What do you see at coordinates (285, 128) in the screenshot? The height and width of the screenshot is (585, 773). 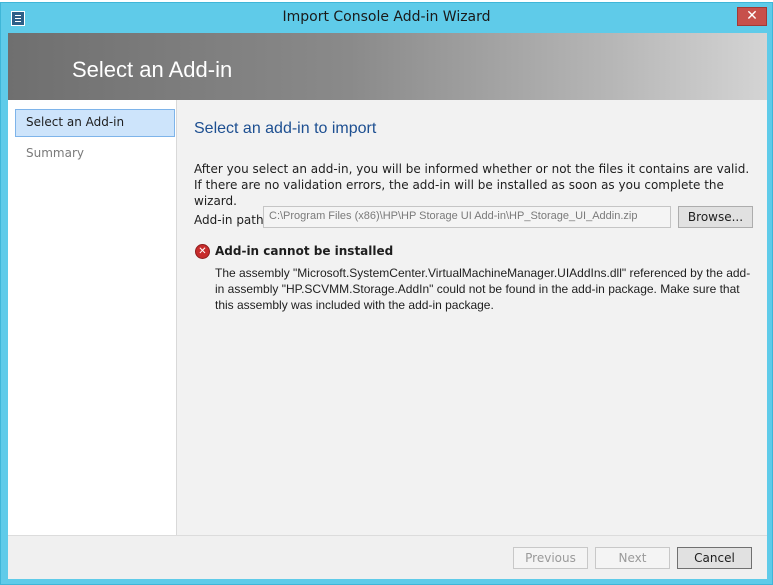 I see `page-heading: Select an add-in to import` at bounding box center [285, 128].